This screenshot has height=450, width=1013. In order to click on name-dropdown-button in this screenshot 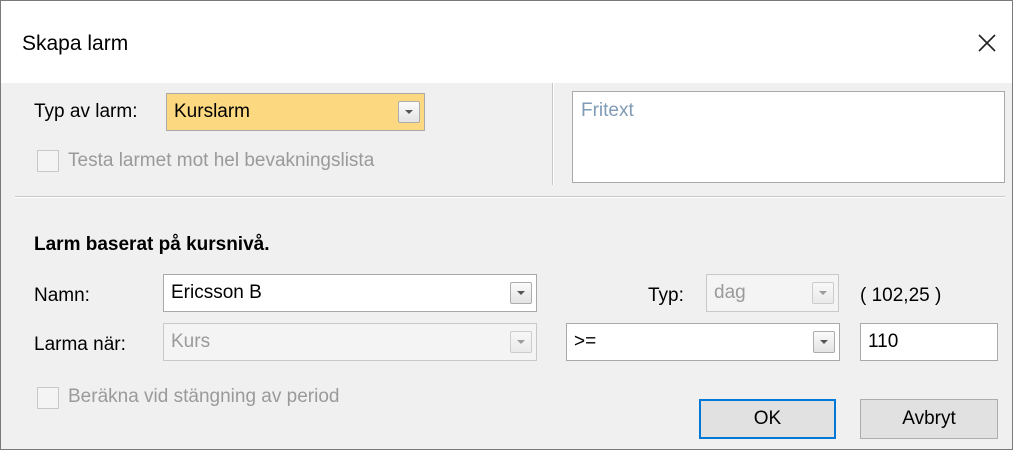, I will do `click(521, 293)`.